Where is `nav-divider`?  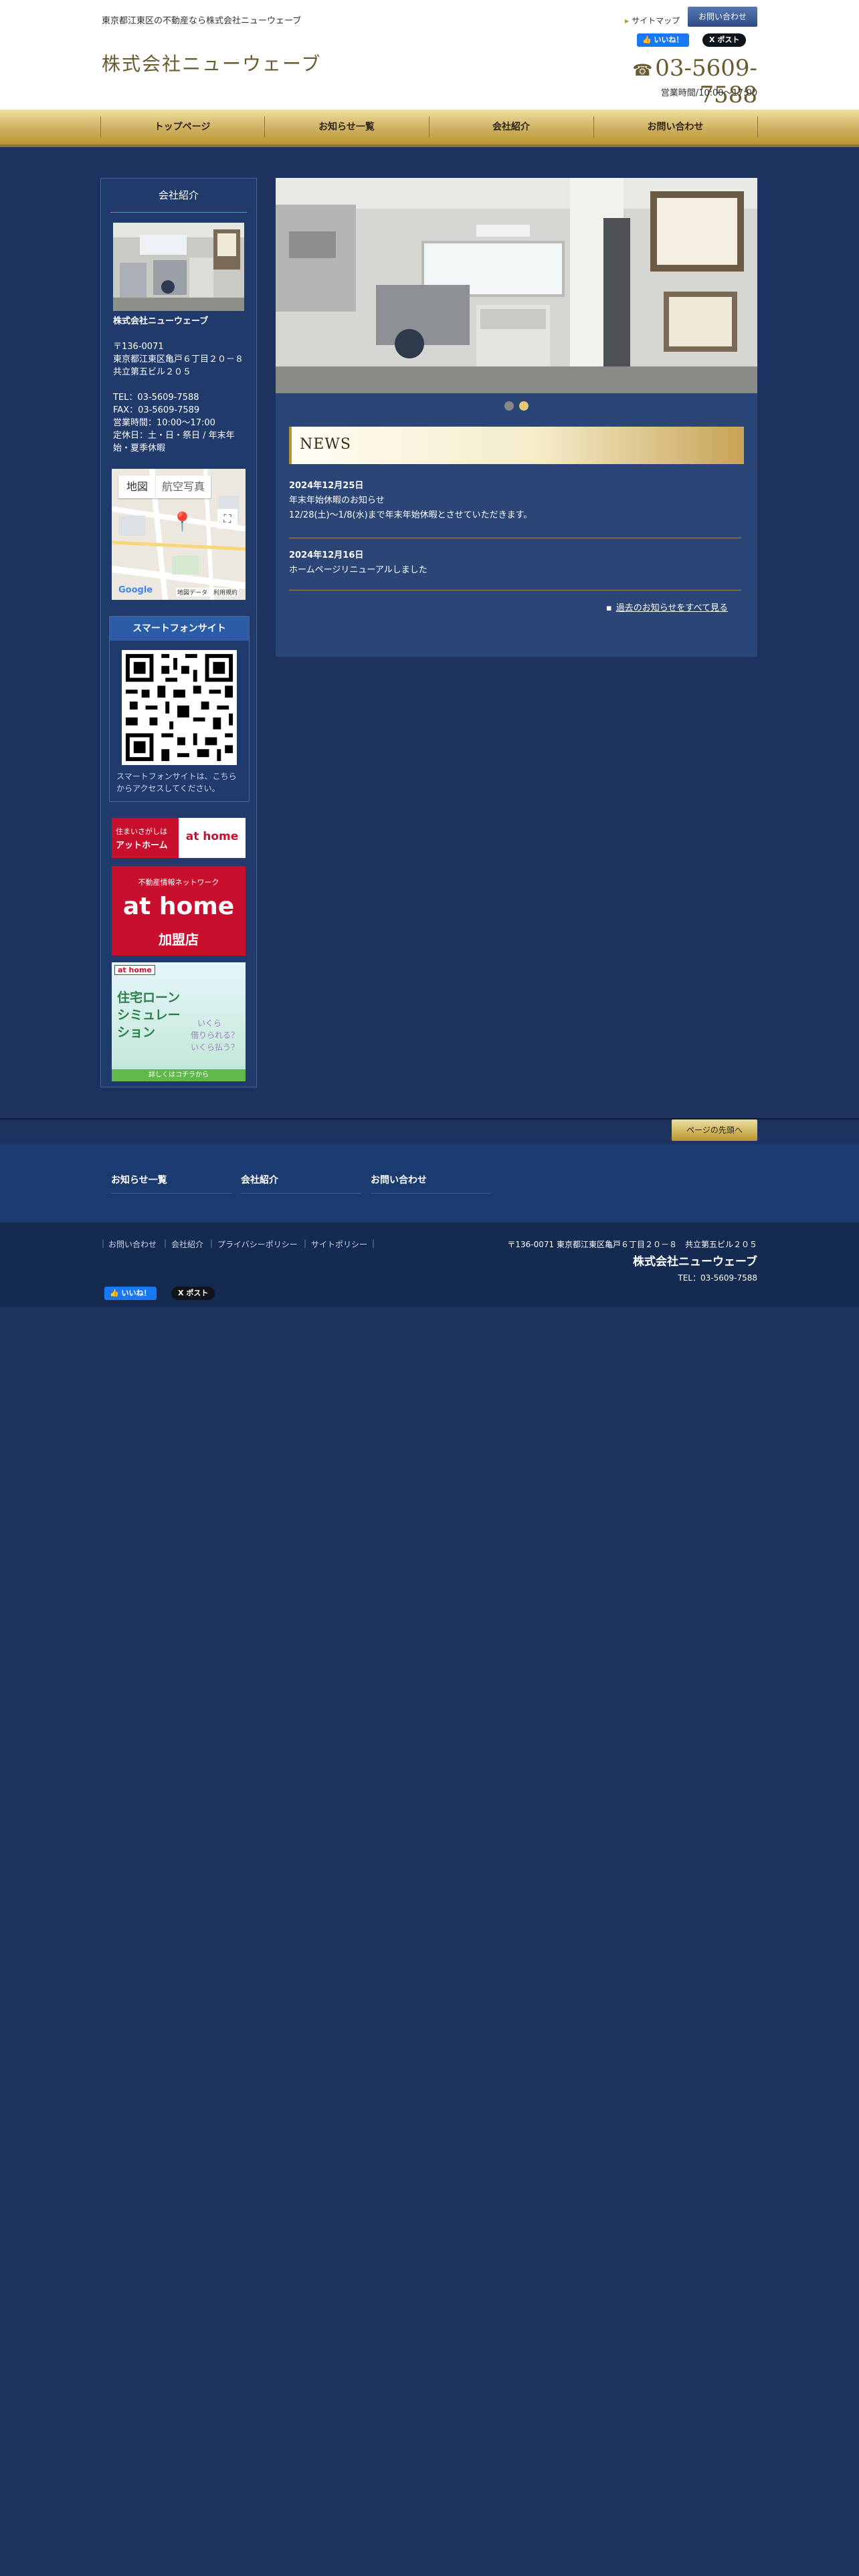
nav-divider is located at coordinates (757, 127).